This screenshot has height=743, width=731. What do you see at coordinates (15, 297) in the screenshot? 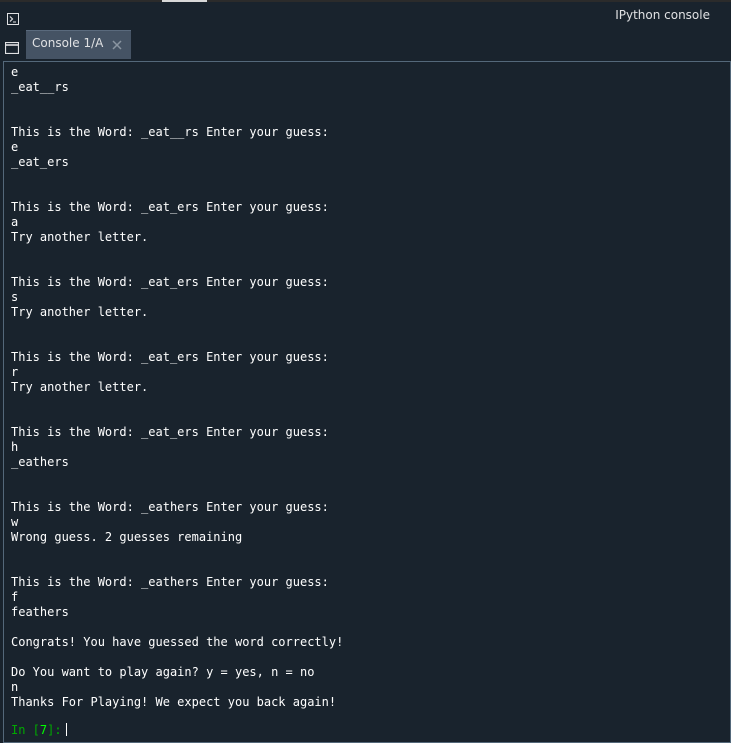
I see `console-line: s` at bounding box center [15, 297].